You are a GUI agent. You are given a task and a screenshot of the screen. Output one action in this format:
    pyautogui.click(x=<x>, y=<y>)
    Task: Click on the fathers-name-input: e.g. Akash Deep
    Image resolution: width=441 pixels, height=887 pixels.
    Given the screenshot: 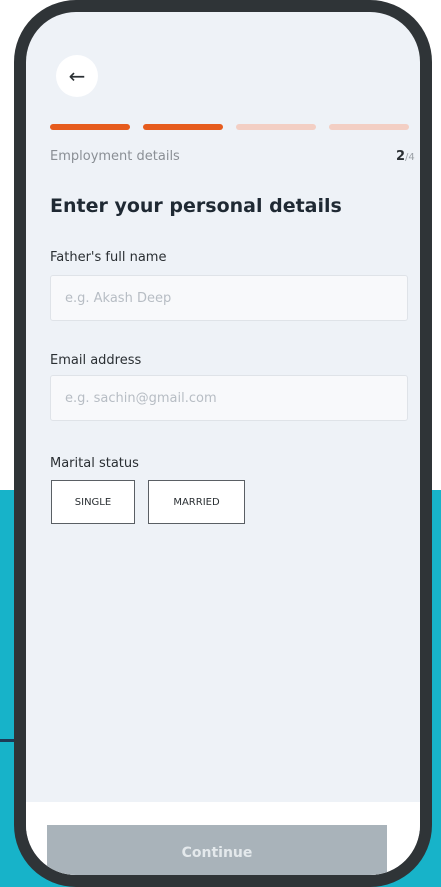 What is the action you would take?
    pyautogui.click(x=229, y=298)
    